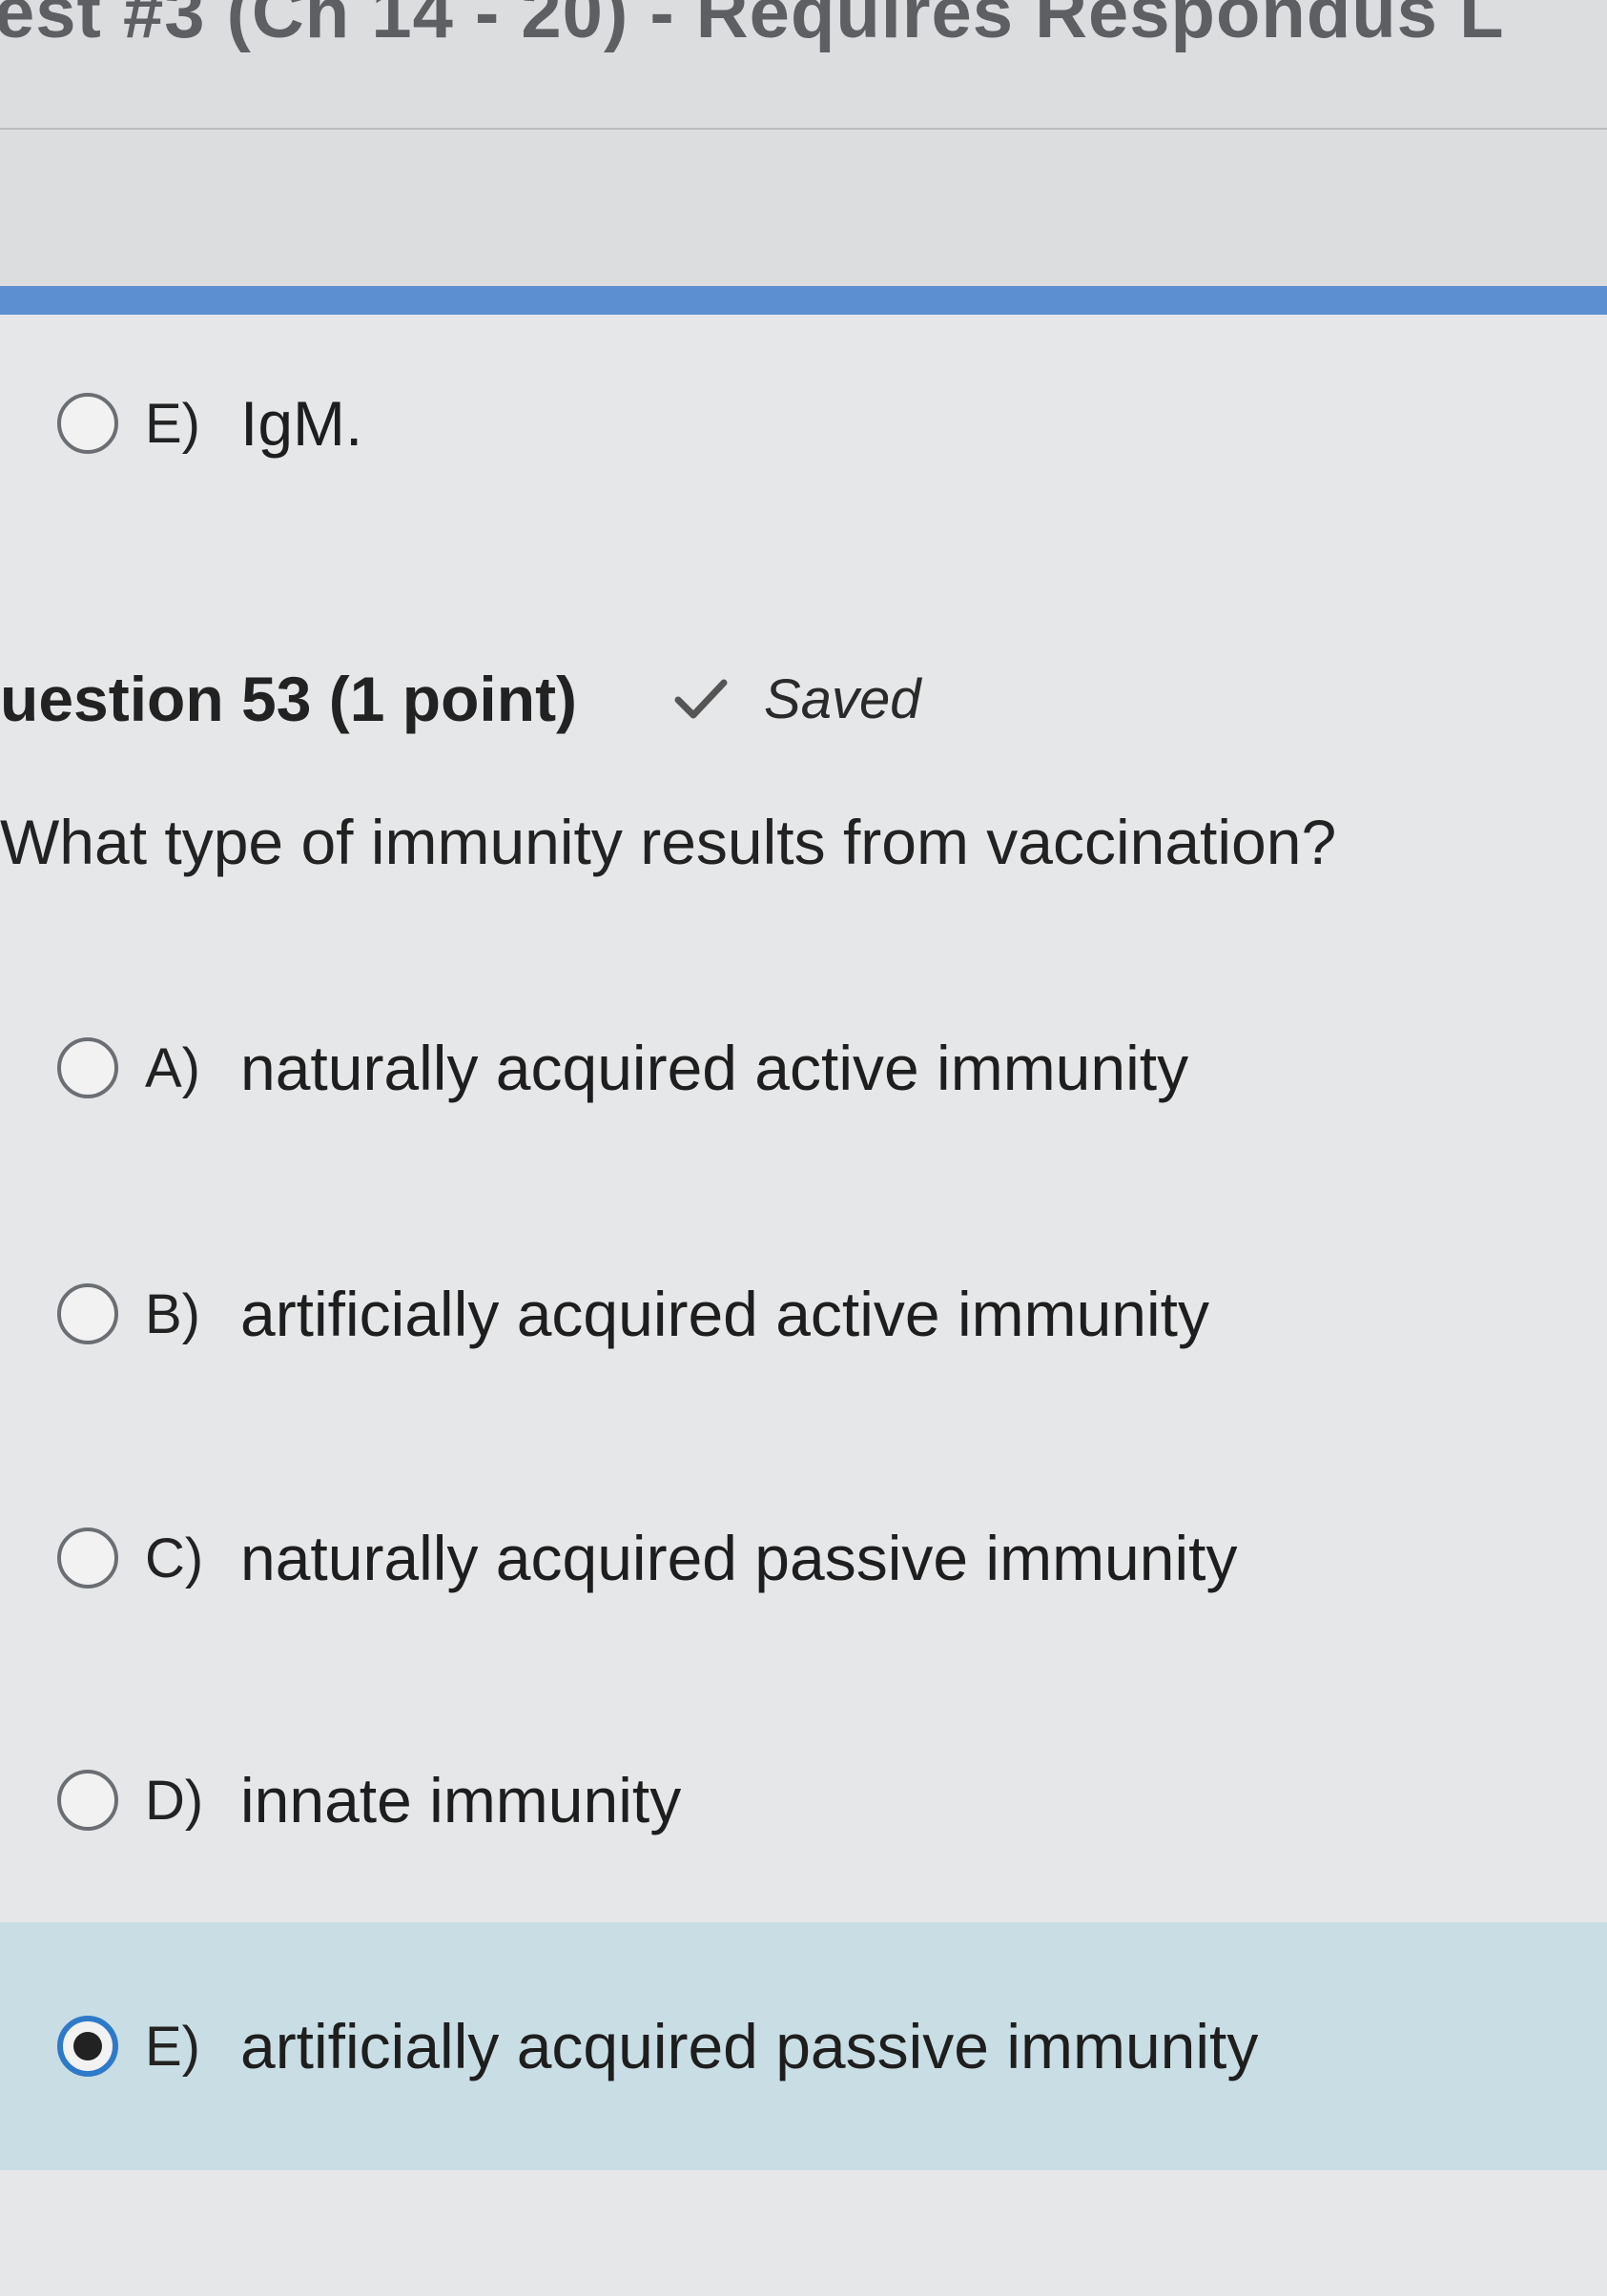 This screenshot has height=2296, width=1607. I want to click on radio-dot-icon, so click(87, 2046).